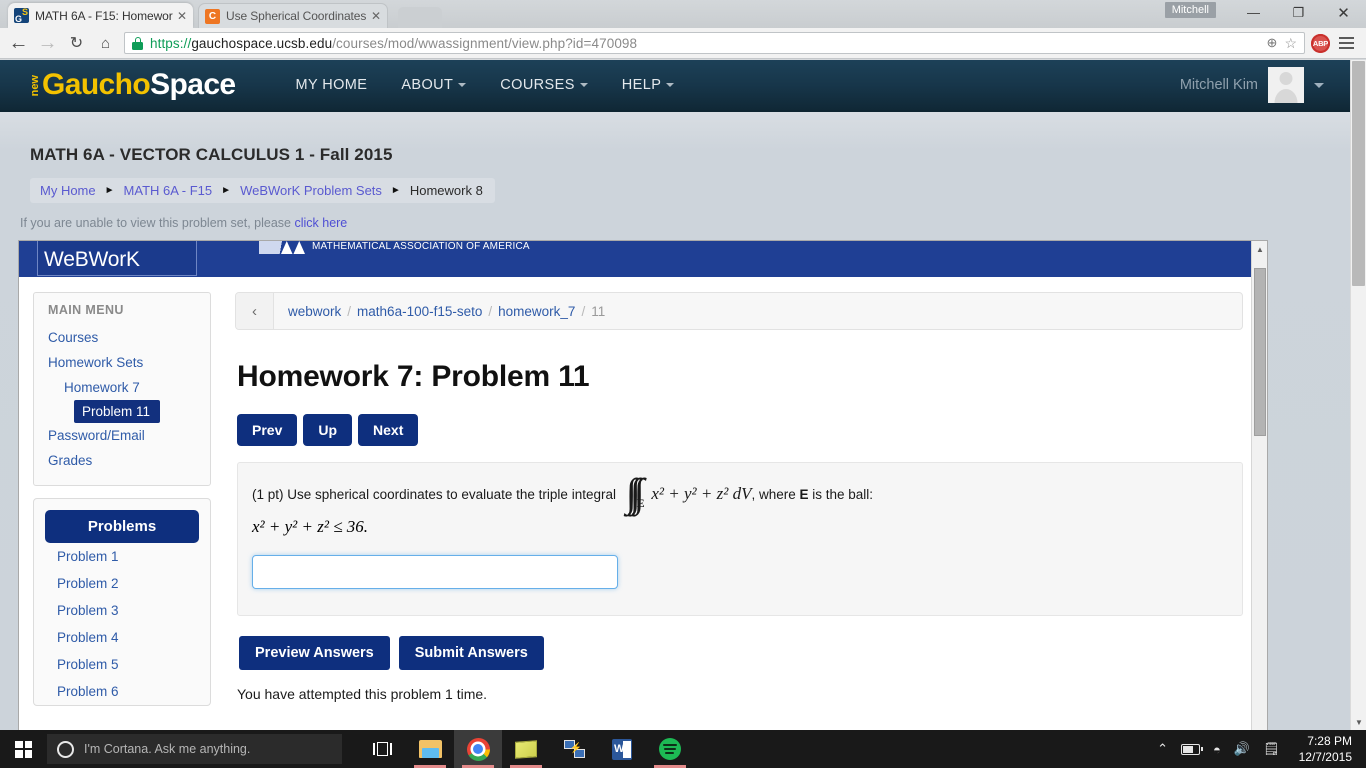 The height and width of the screenshot is (768, 1366). What do you see at coordinates (648, 85) in the screenshot?
I see `nav-item-help: HELP` at bounding box center [648, 85].